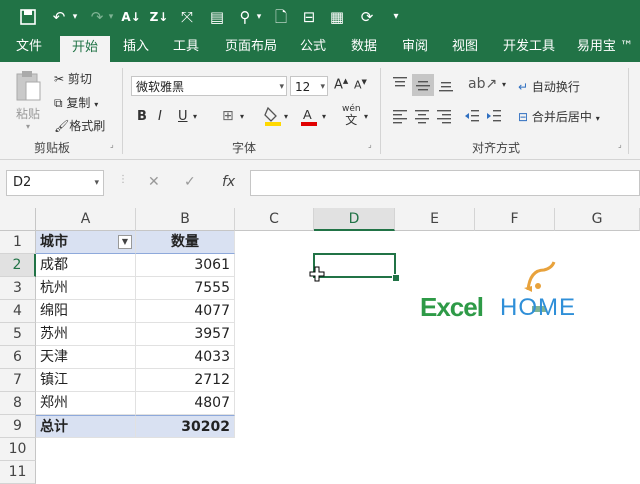 The image size is (640, 484). I want to click on wrap-text-button: ↵ 自动换行, so click(549, 86).